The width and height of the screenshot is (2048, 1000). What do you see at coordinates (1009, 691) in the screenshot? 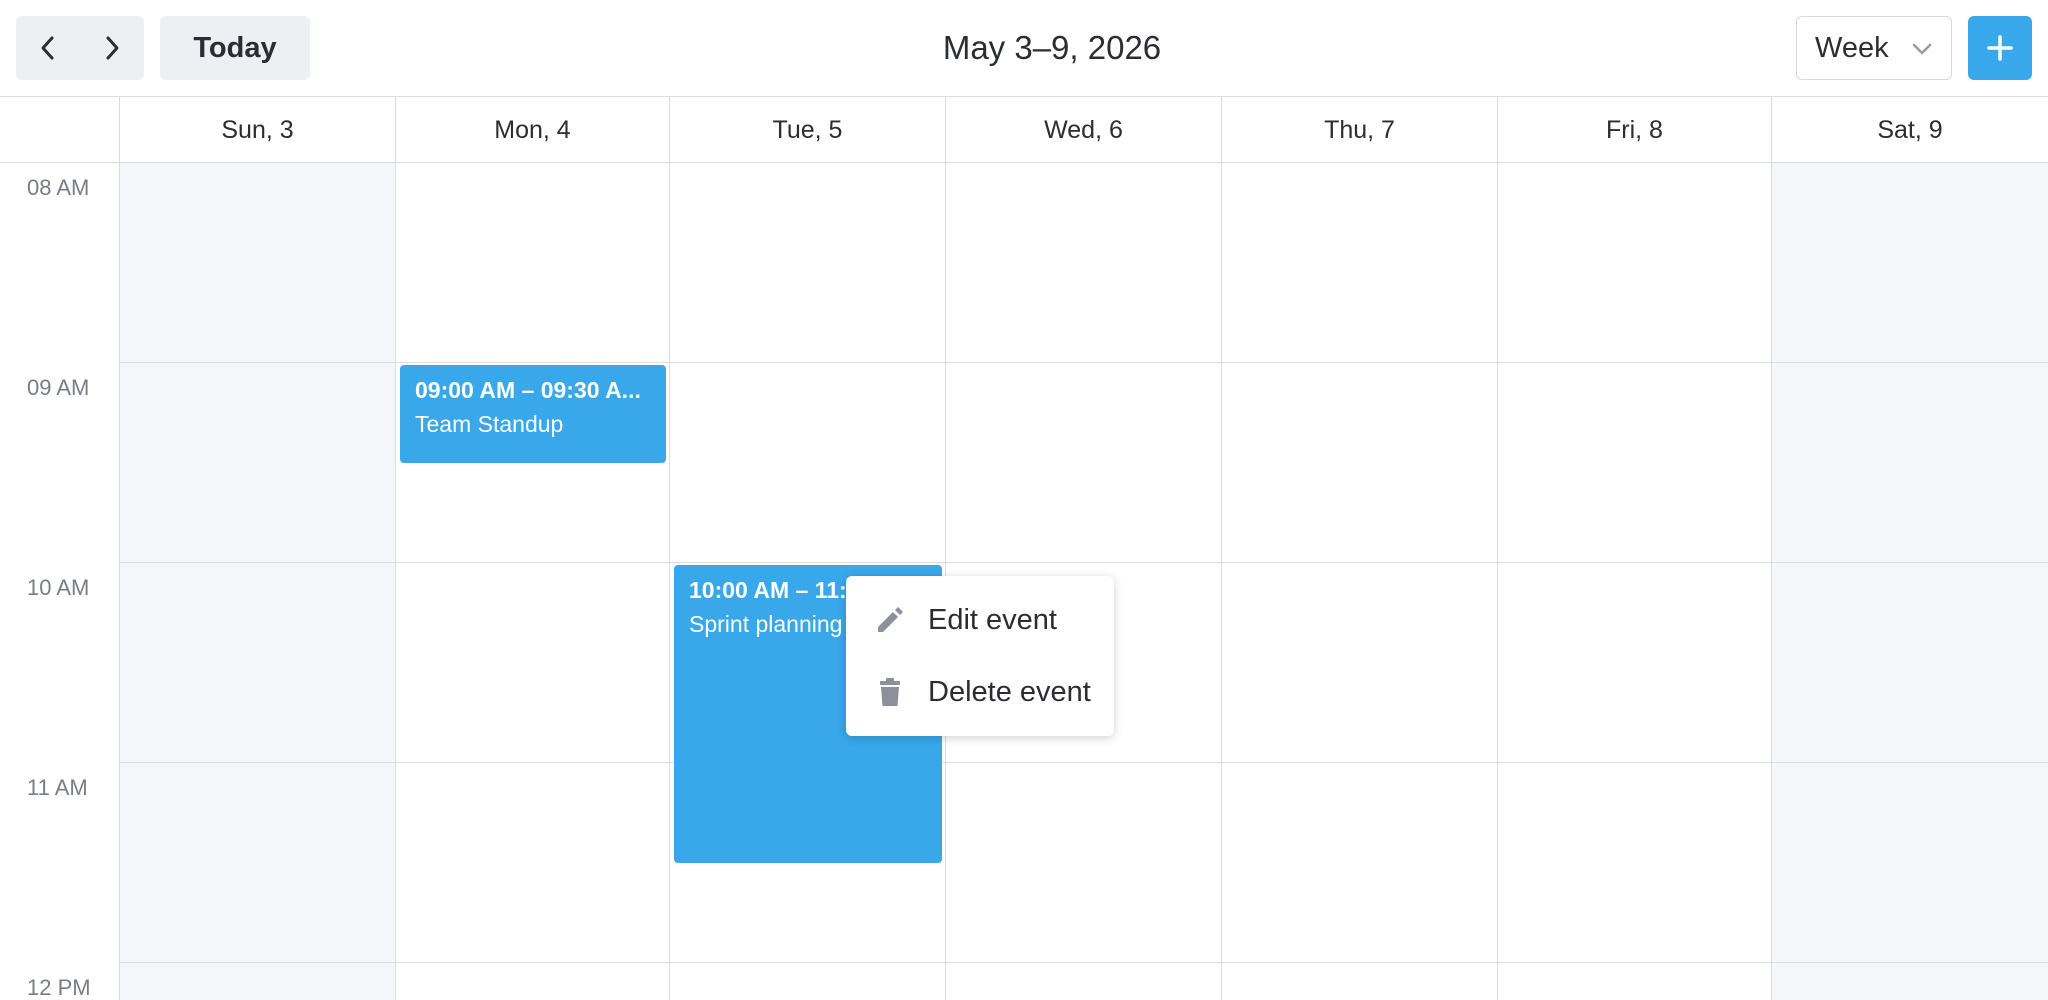
I see `delete-event-label: Delete event` at bounding box center [1009, 691].